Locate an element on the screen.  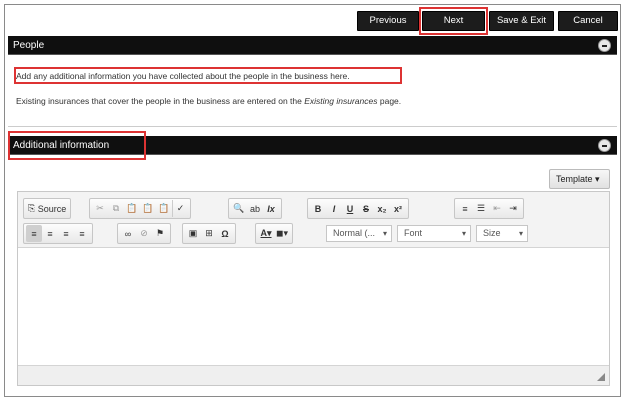
table-icon: ⊞ is located at coordinates (209, 233).